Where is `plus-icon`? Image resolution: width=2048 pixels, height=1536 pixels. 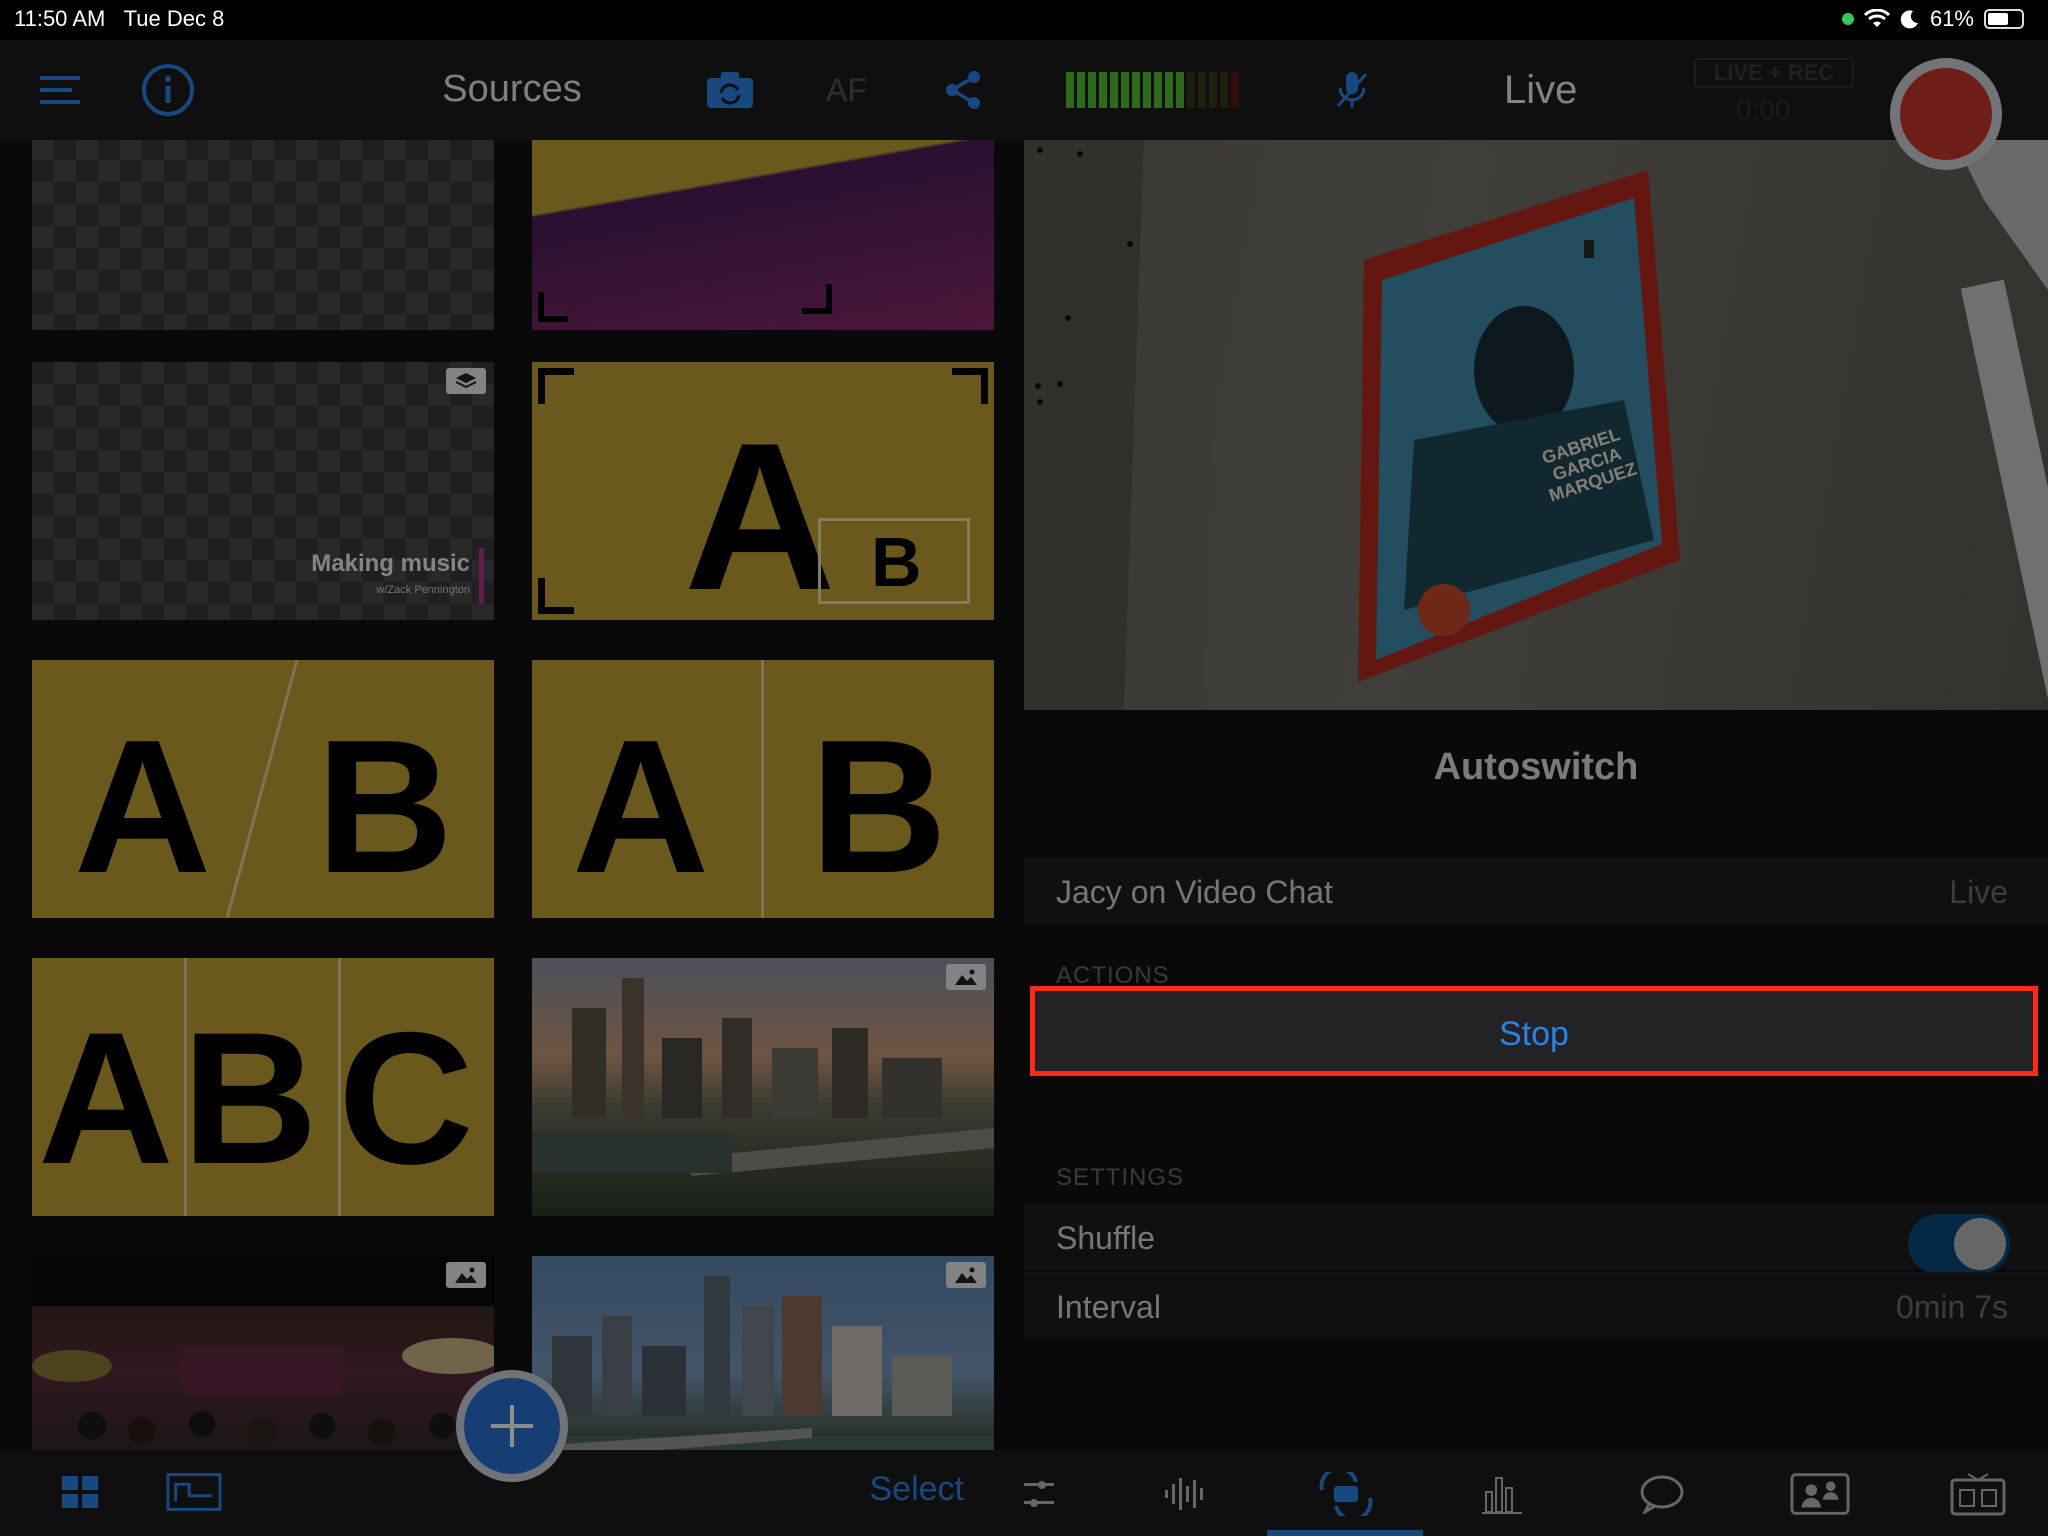 plus-icon is located at coordinates (512, 1426).